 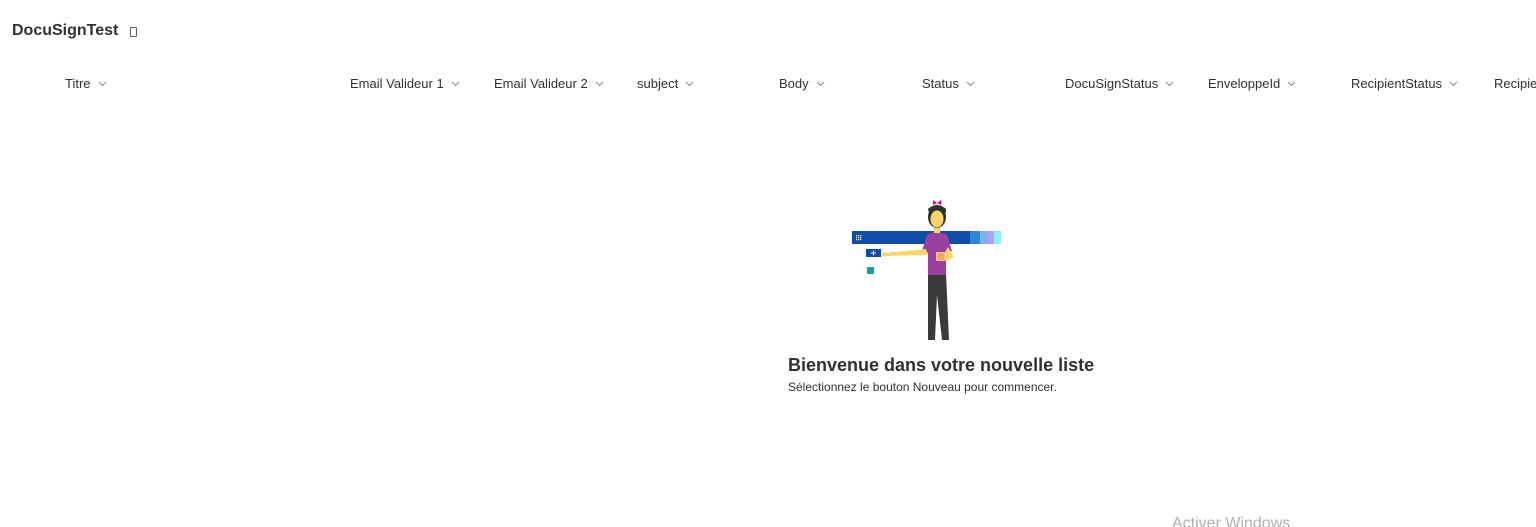 I want to click on column-header-recipient-truncated: Recipie, so click(x=1515, y=83).